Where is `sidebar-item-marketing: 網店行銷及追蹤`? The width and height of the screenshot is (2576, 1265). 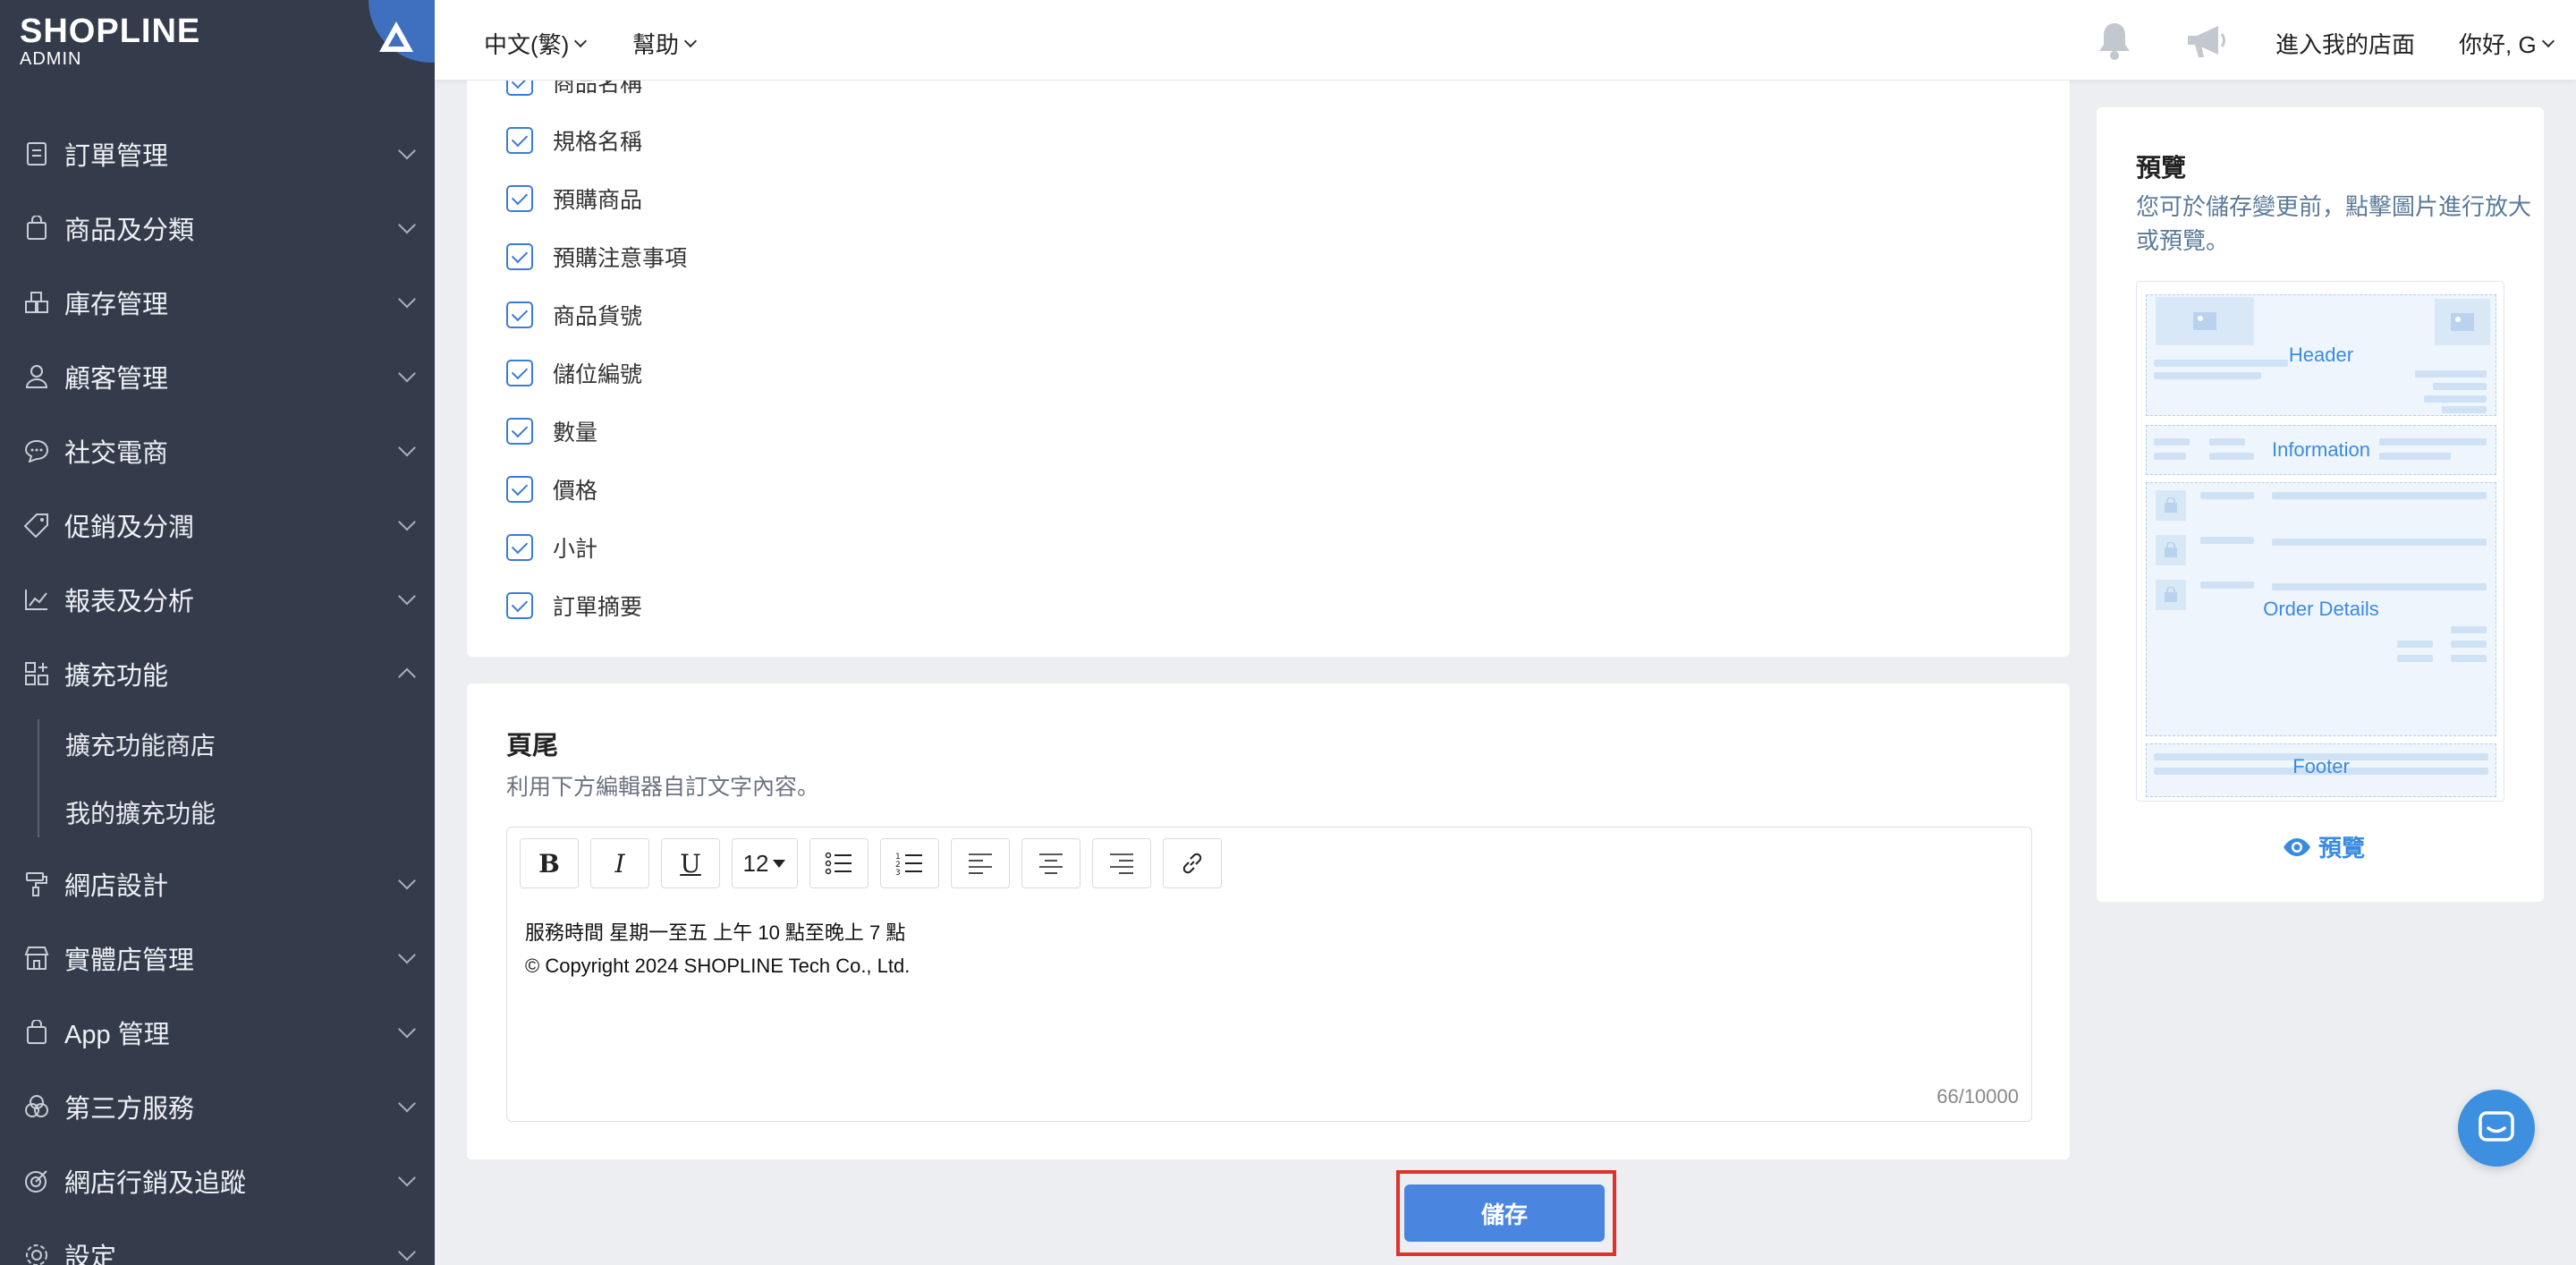 sidebar-item-marketing: 網店行銷及追蹤 is located at coordinates (217, 1180).